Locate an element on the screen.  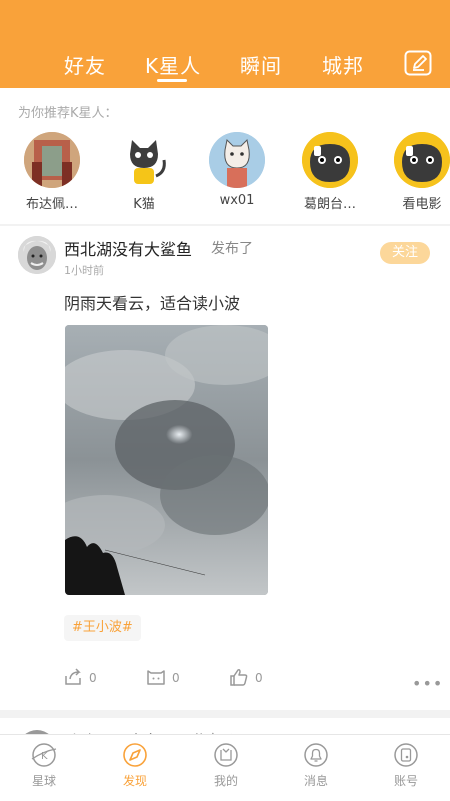
nav-planet: K 星球 is located at coordinates (44, 765).